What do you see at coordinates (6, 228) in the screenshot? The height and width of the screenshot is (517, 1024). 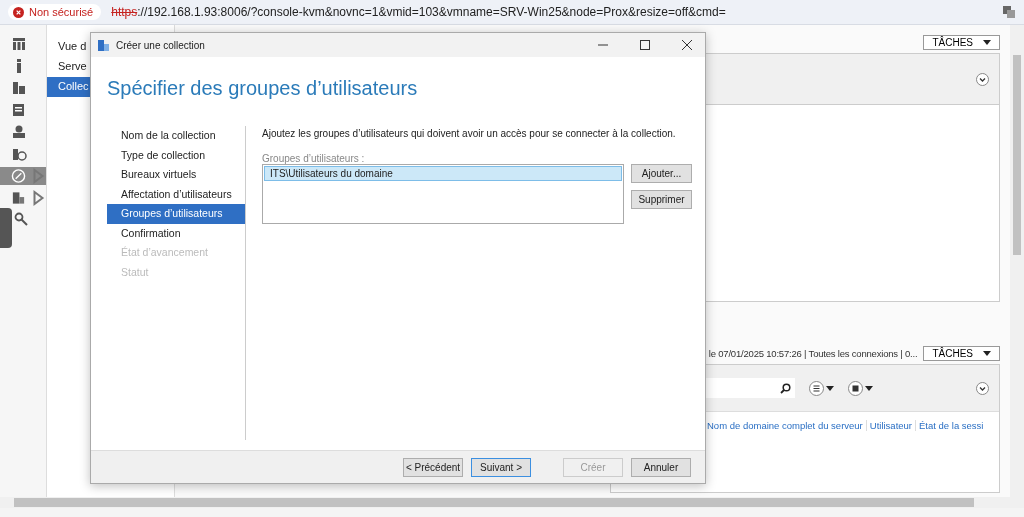 I see `side-panel-handle` at bounding box center [6, 228].